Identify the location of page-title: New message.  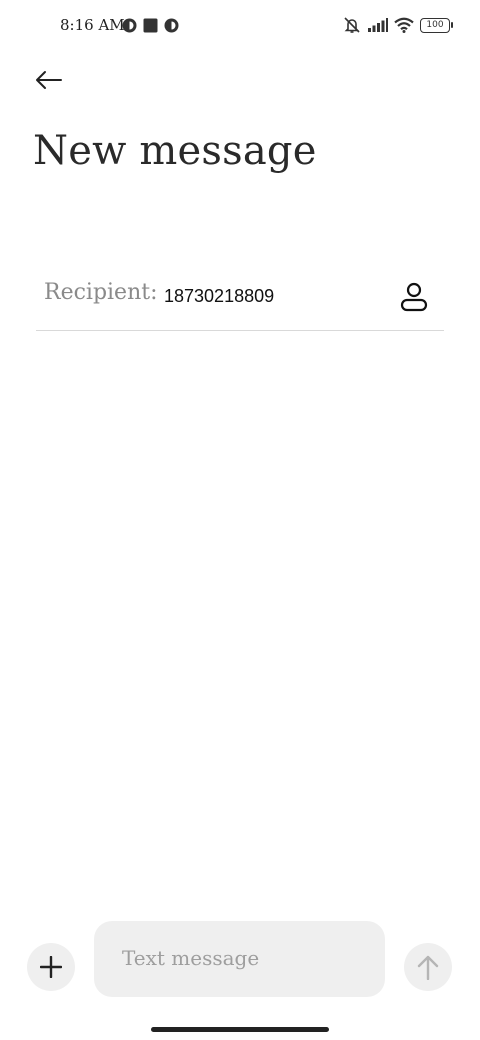
(175, 151).